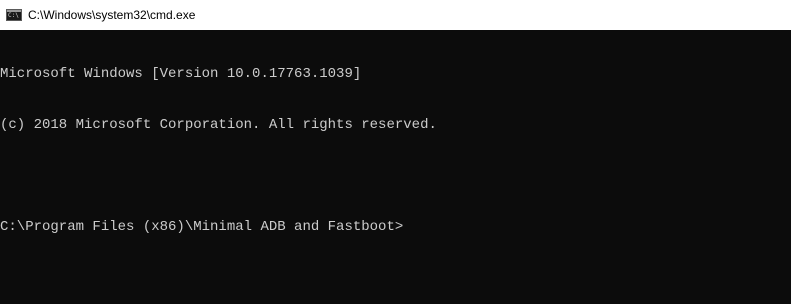 This screenshot has height=304, width=791. Describe the element at coordinates (395, 15) in the screenshot. I see `title-bar: C:\Windows\system32\cmd.exe` at that location.